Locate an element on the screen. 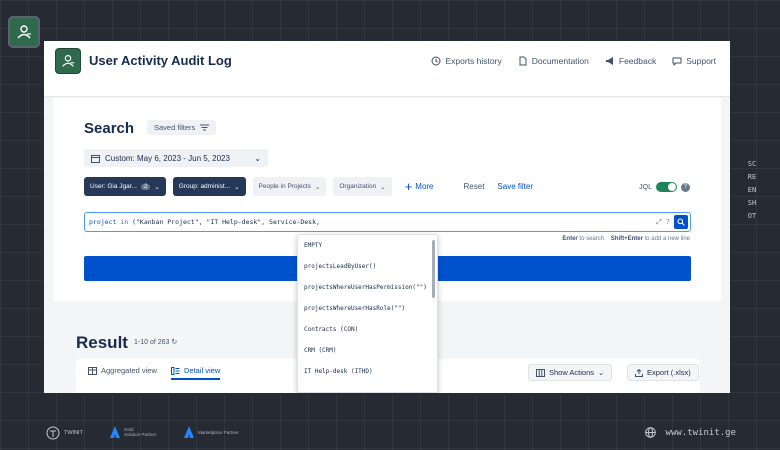 The image size is (780, 450). solution-partner-label: Solution Partner is located at coordinates (140, 434).